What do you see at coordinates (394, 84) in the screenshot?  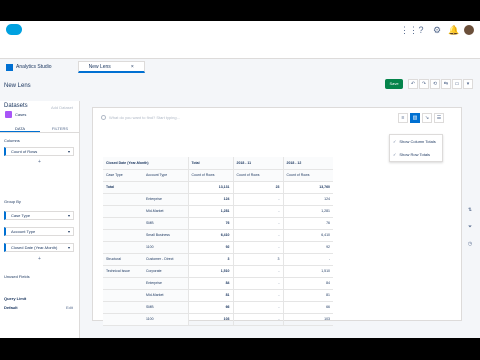 I see `save-button: Save` at bounding box center [394, 84].